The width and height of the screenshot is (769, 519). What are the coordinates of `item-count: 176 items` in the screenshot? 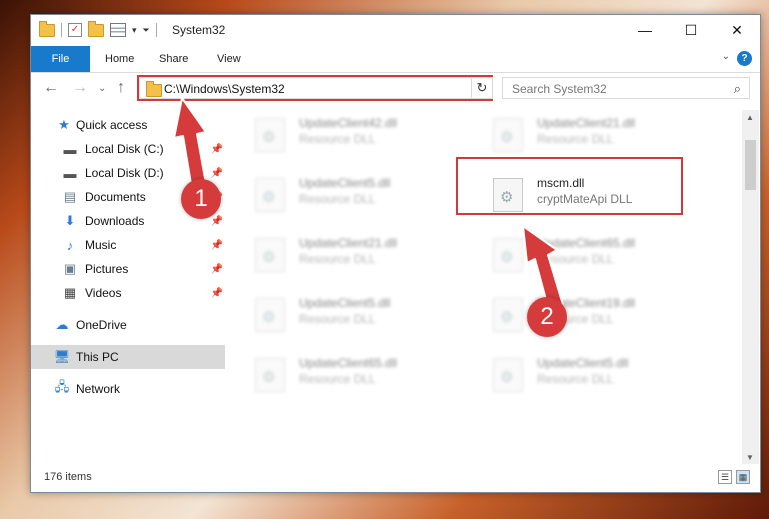 It's located at (68, 477).